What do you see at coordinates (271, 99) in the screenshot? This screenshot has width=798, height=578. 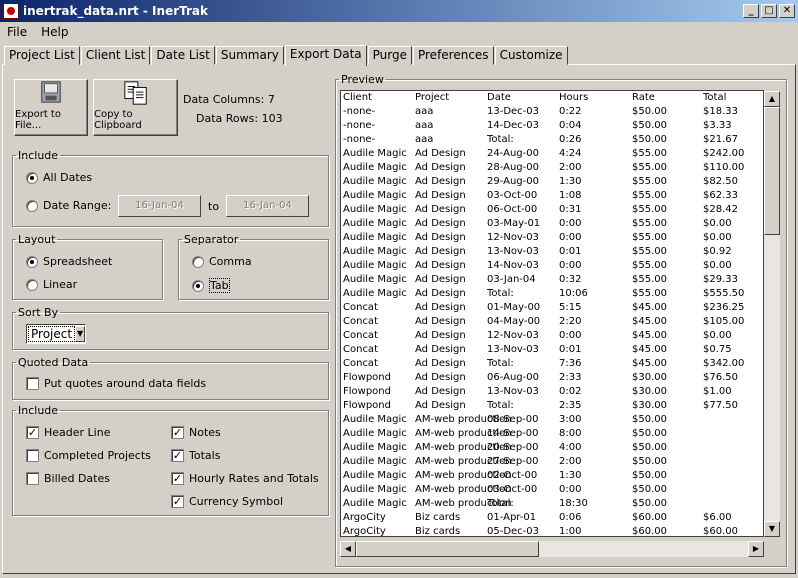 I see `data-columns-value: 7` at bounding box center [271, 99].